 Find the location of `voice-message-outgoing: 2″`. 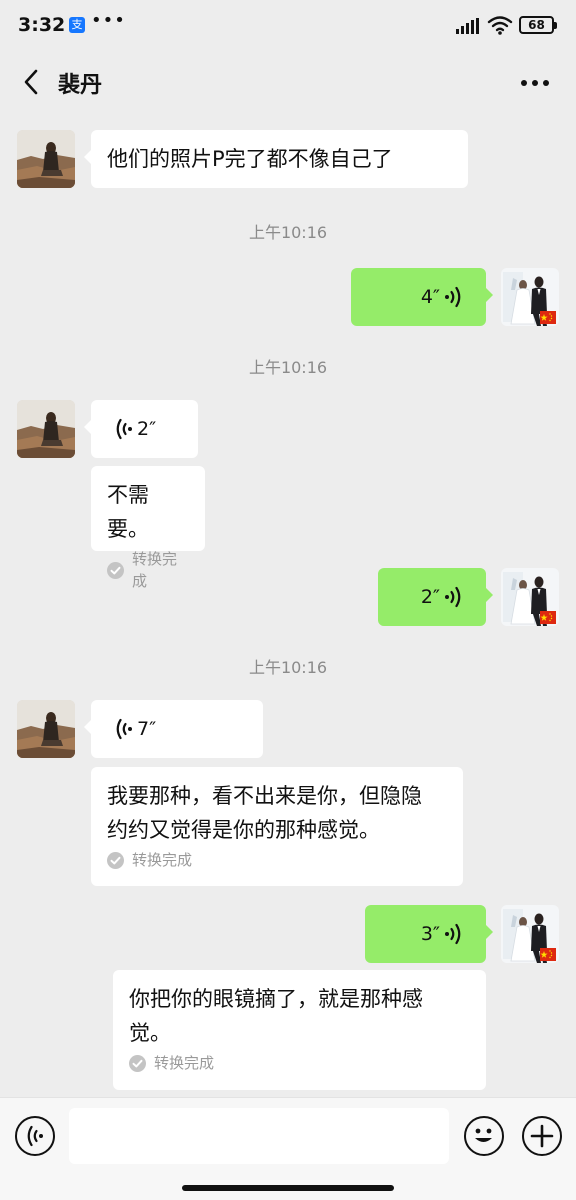

voice-message-outgoing: 2″ is located at coordinates (435, 597).